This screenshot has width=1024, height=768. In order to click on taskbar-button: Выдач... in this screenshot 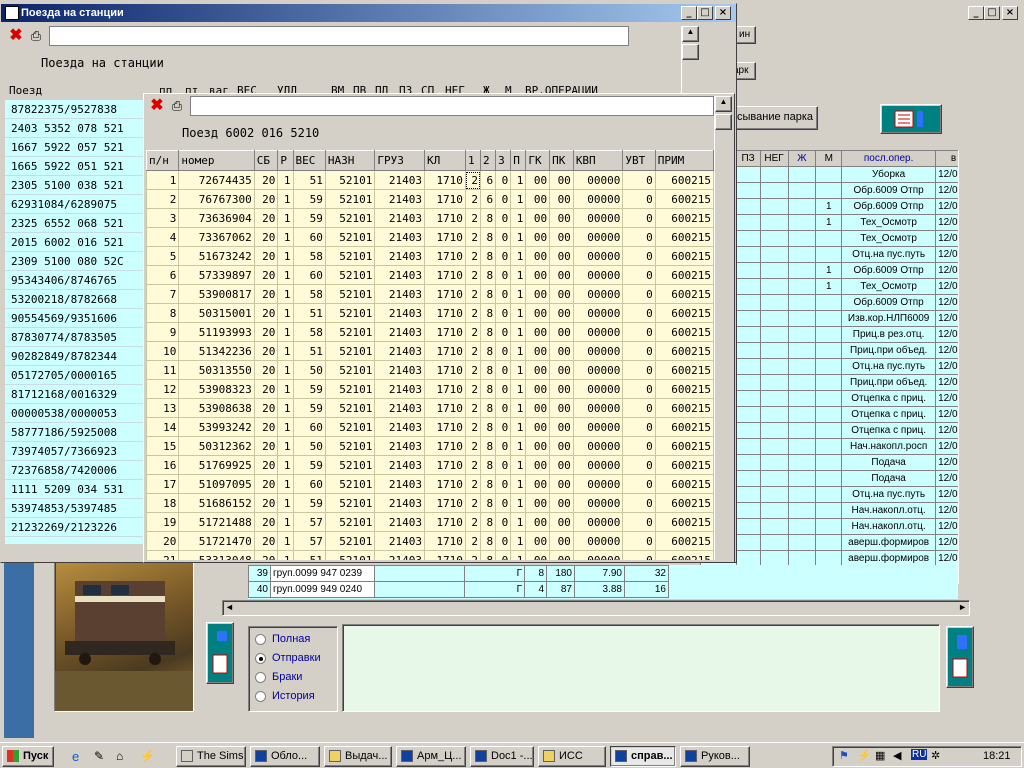, I will do `click(358, 756)`.